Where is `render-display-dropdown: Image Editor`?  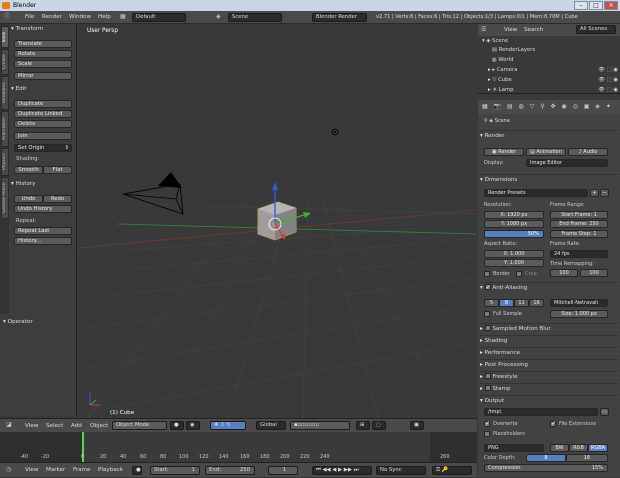
render-display-dropdown: Image Editor is located at coordinates (567, 163).